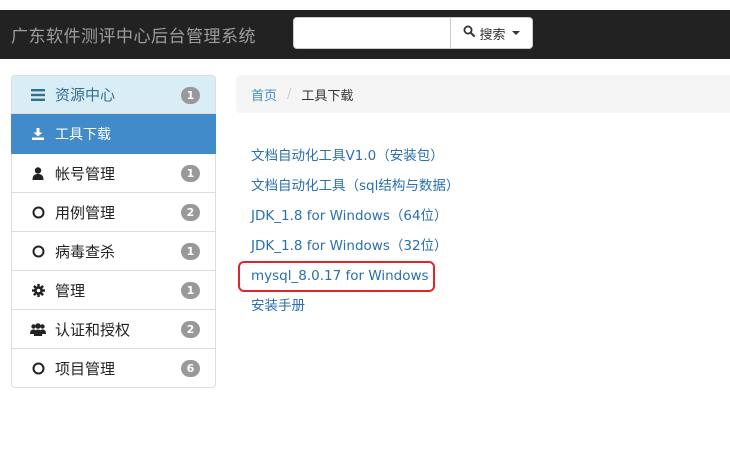  I want to click on top-navbar: 广东软件测评中心后台管理系统 搜索, so click(365, 34).